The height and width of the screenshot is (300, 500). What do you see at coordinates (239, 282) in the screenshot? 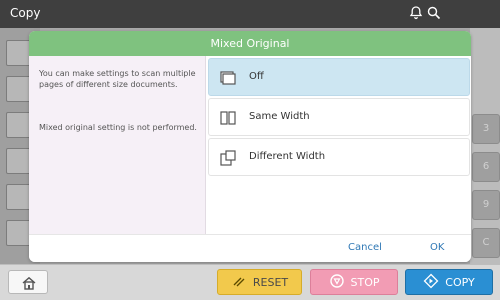
I see `reset-icon` at bounding box center [239, 282].